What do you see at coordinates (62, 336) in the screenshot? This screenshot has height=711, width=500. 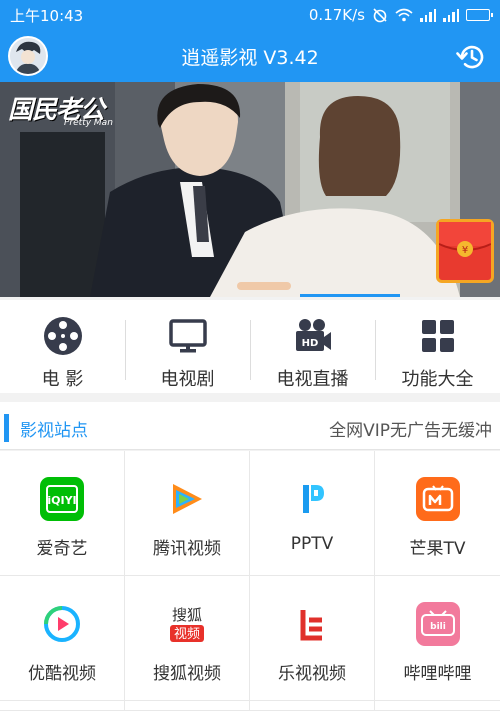 I see `film-reel-icon` at bounding box center [62, 336].